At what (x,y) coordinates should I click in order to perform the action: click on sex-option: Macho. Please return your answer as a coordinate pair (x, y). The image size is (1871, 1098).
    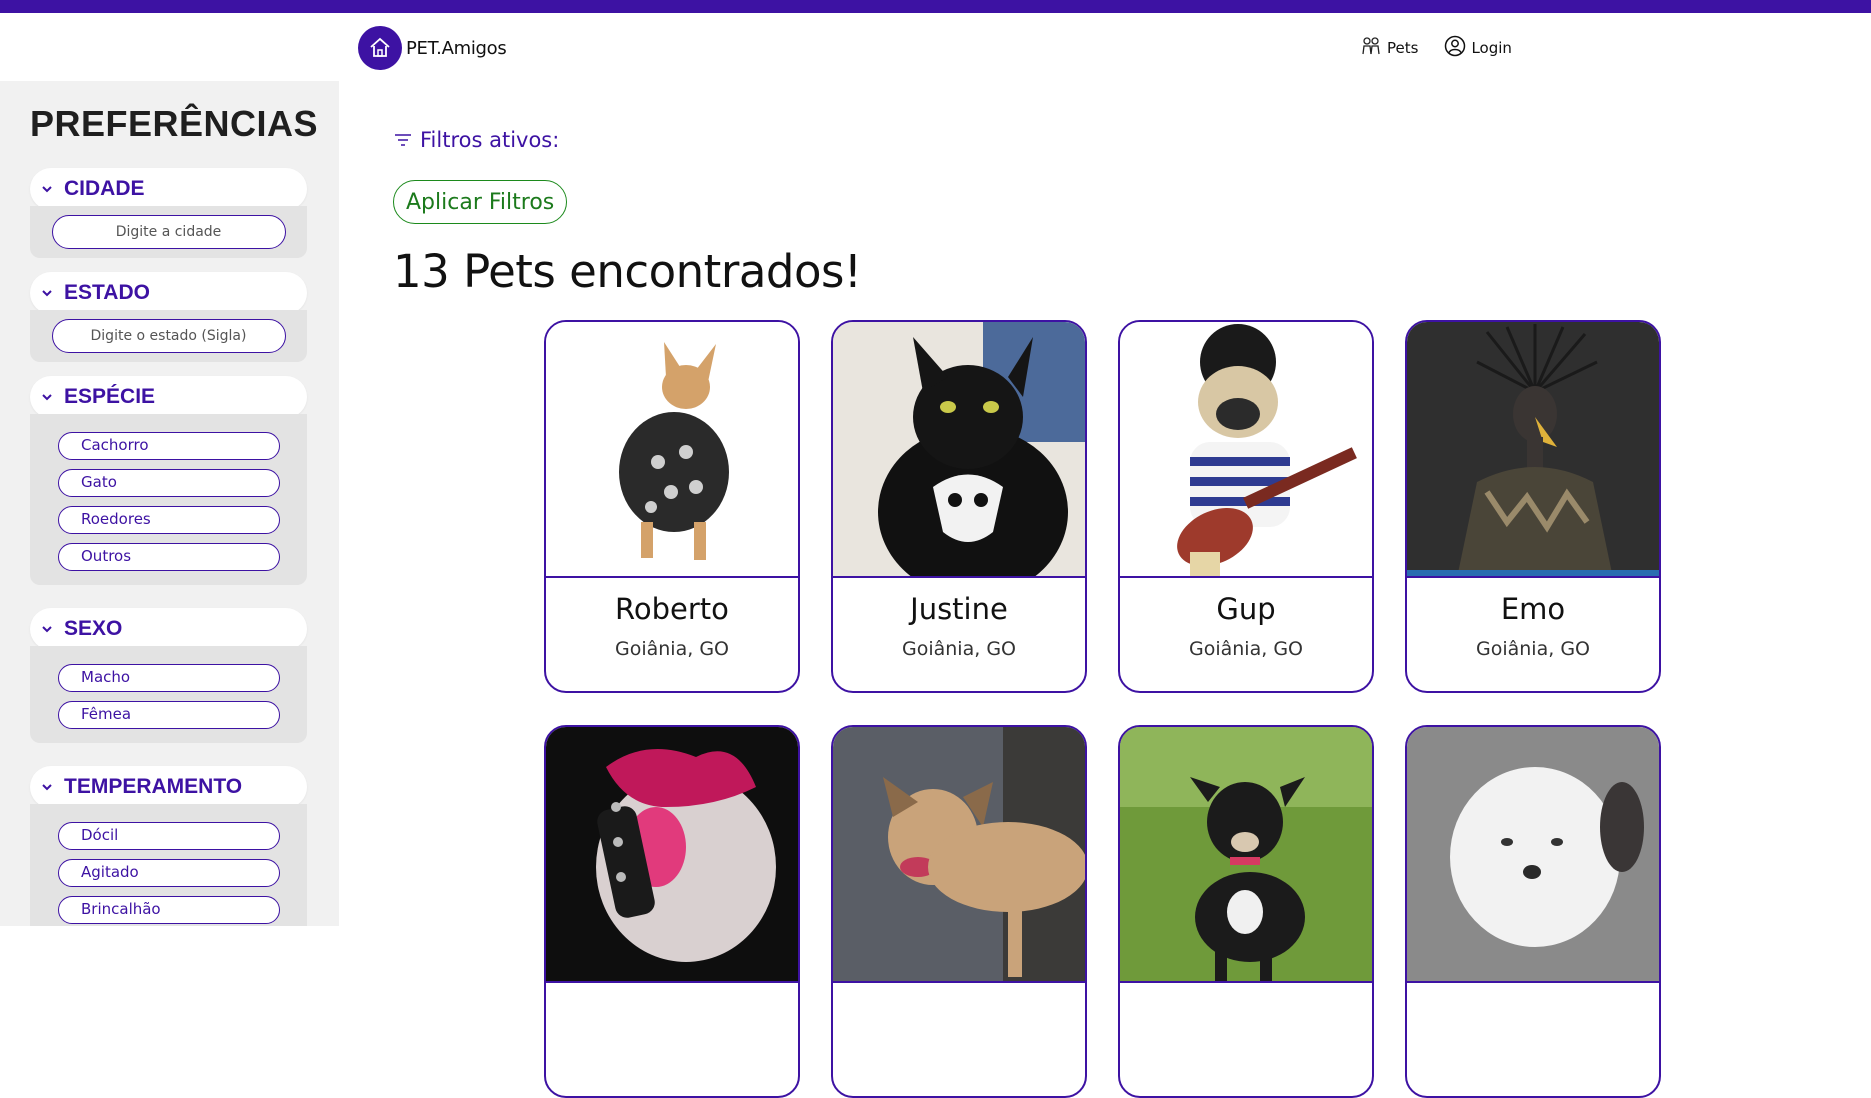
    Looking at the image, I should click on (169, 678).